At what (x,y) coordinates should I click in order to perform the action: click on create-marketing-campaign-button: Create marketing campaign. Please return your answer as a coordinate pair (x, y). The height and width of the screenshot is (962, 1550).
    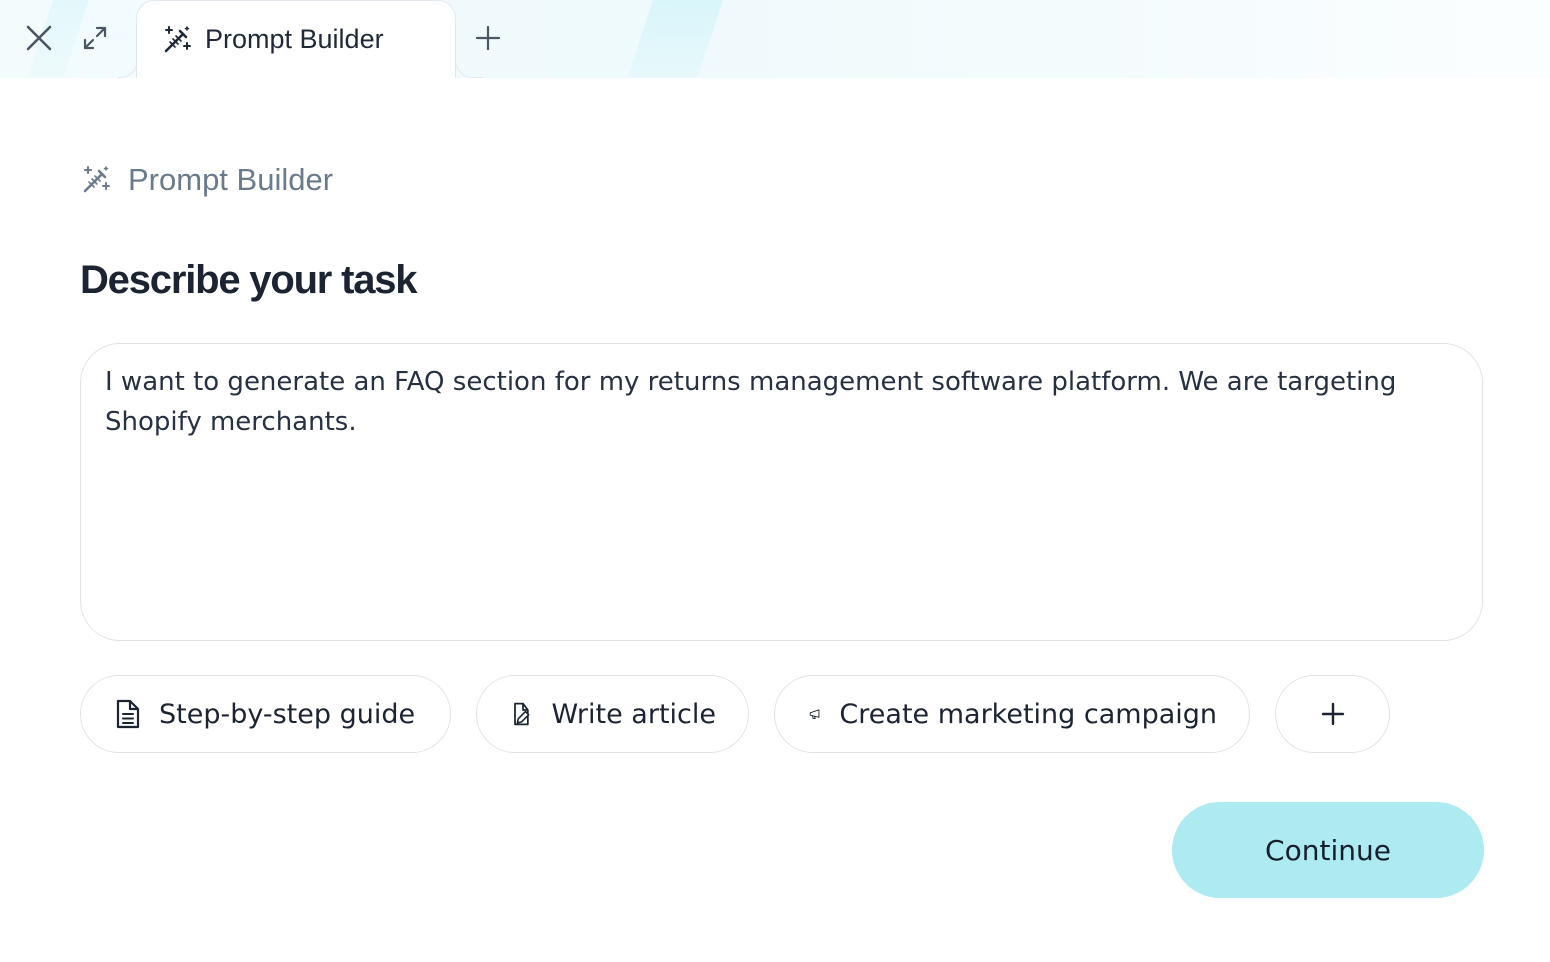
    Looking at the image, I should click on (1012, 714).